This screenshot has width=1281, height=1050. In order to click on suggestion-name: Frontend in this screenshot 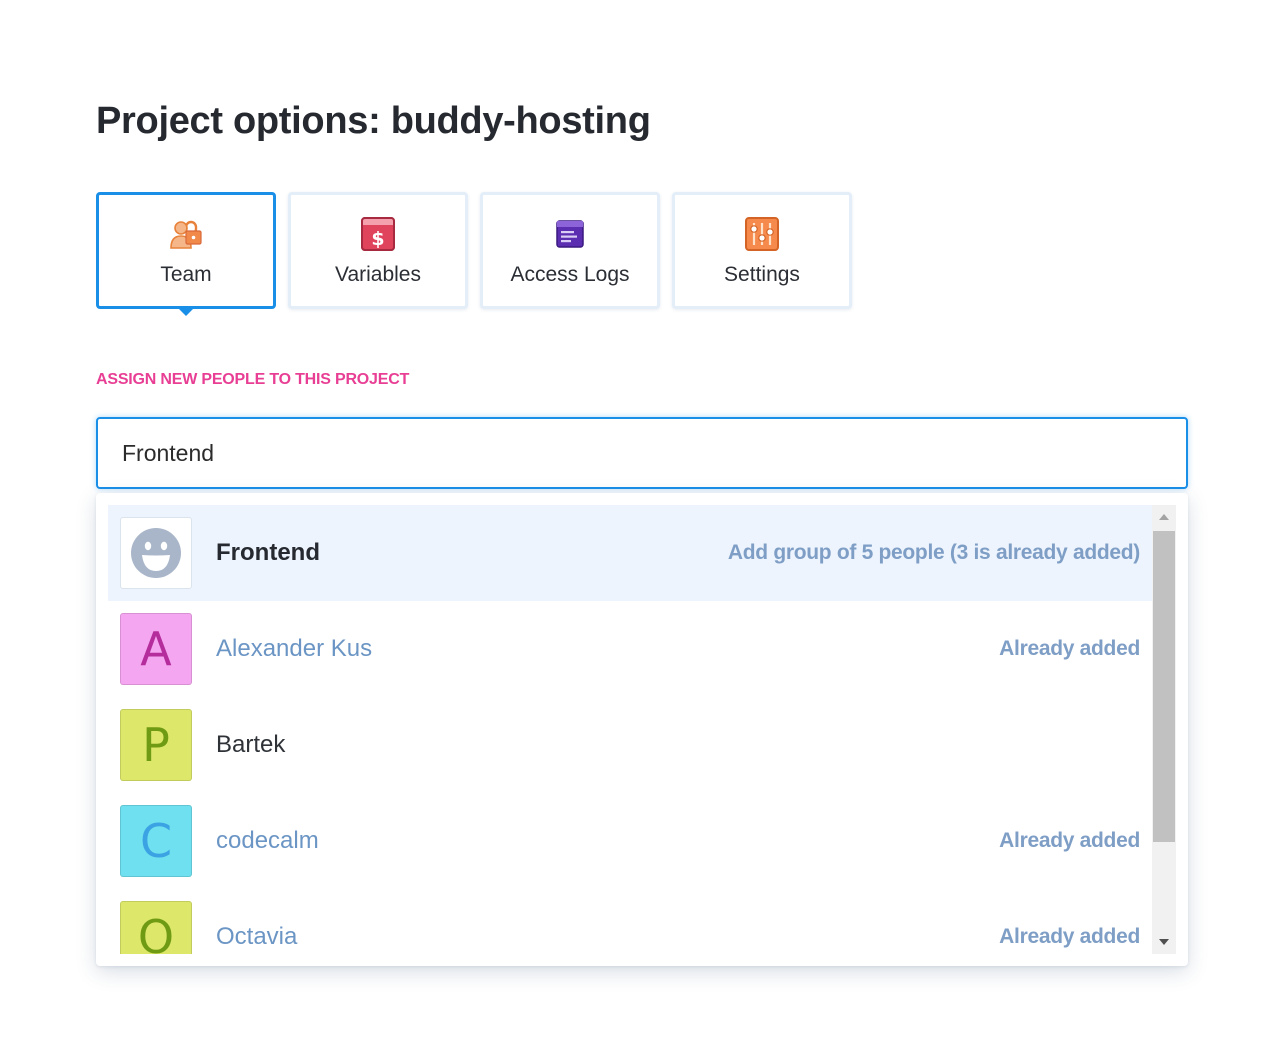, I will do `click(268, 552)`.